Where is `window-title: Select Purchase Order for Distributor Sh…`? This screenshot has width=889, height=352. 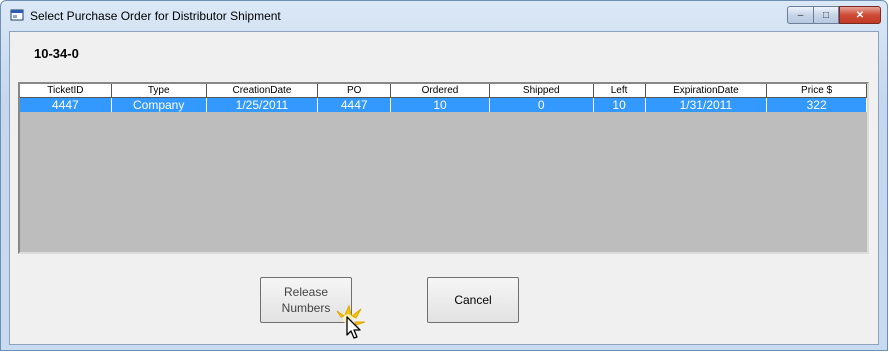
window-title: Select Purchase Order for Distributor Sh… is located at coordinates (155, 16).